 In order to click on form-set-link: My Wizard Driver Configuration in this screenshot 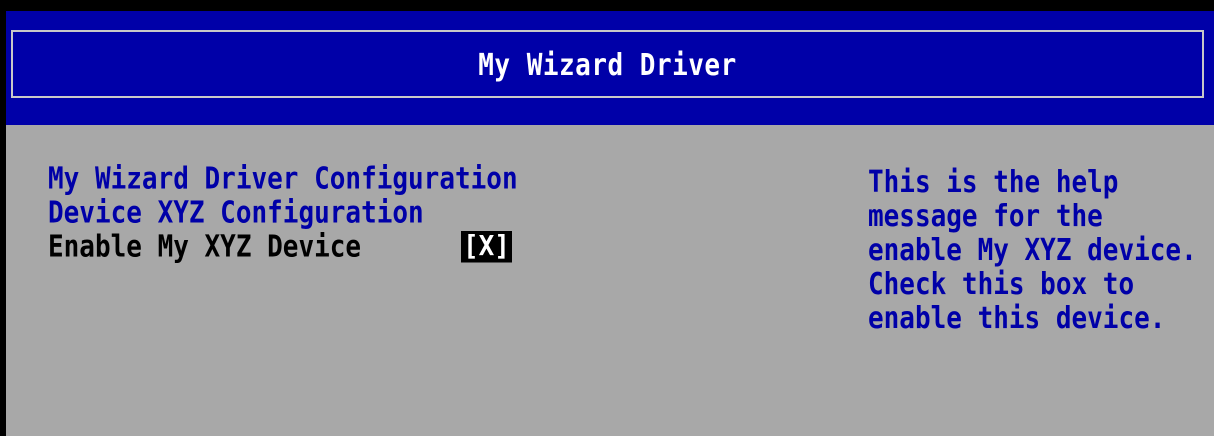, I will do `click(283, 179)`.